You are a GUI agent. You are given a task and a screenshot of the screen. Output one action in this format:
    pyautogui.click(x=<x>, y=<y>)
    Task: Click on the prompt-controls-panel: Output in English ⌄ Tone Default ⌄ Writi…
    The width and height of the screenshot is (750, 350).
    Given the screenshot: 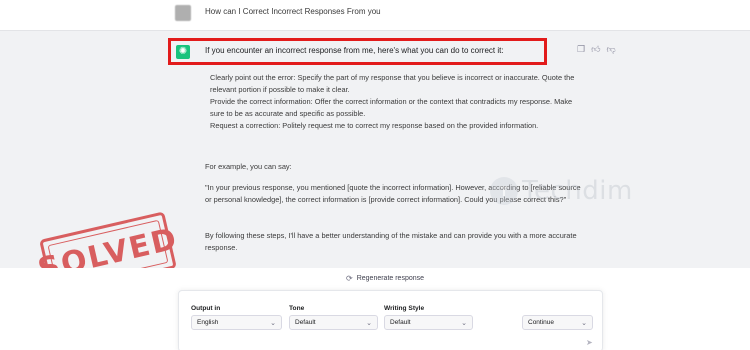 What is the action you would take?
    pyautogui.click(x=390, y=320)
    